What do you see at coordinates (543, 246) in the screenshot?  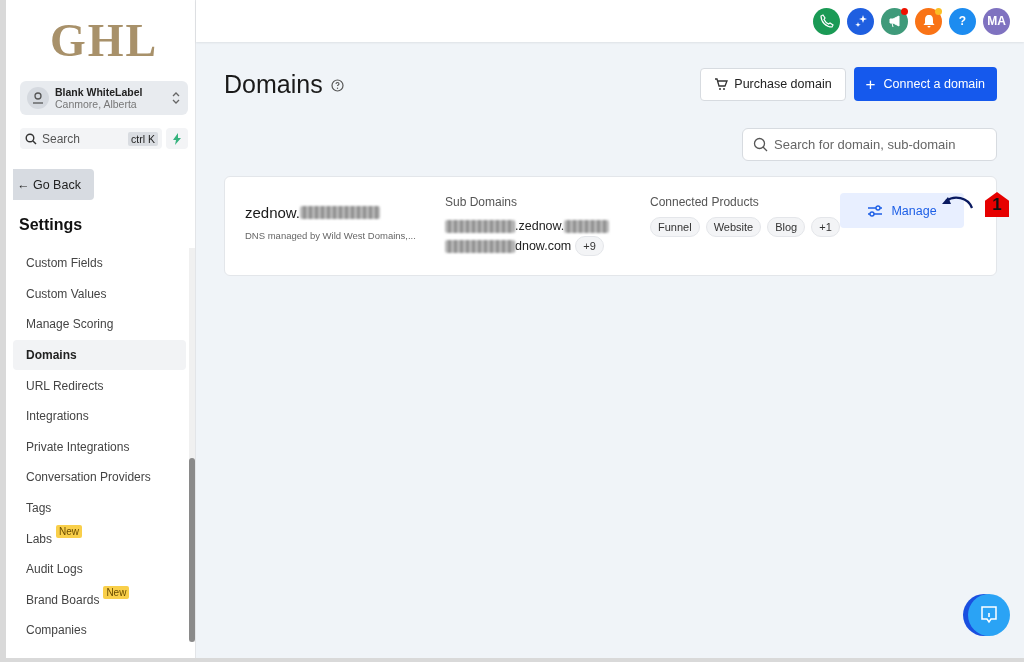 I see `sub-domain: dnow.com` at bounding box center [543, 246].